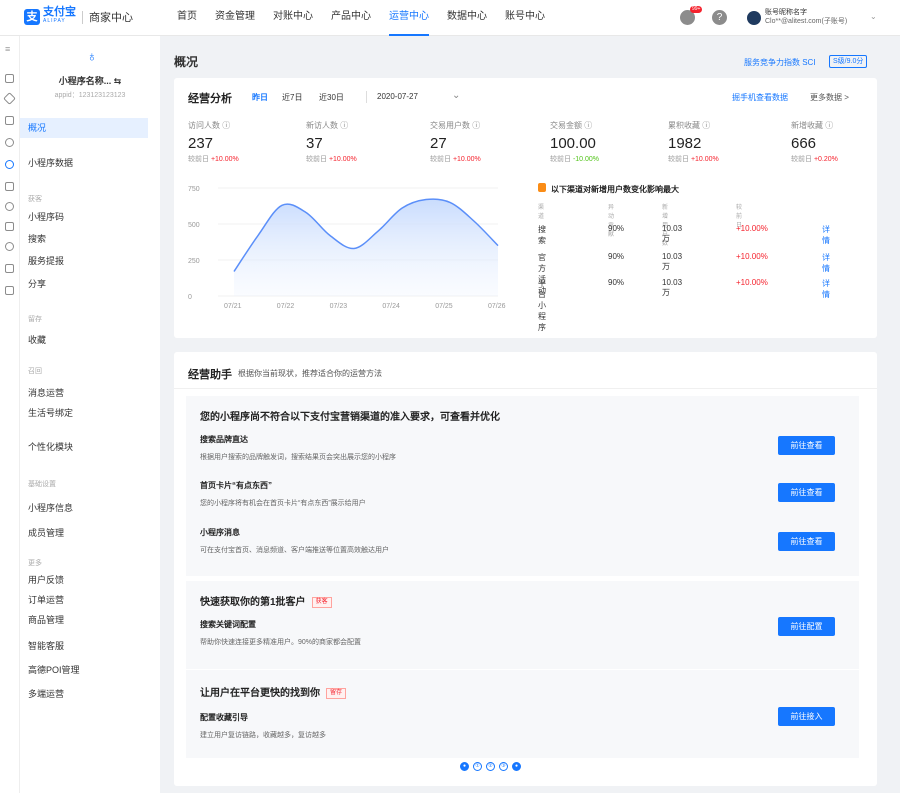  I want to click on assistant-title: 经营助手, so click(210, 375).